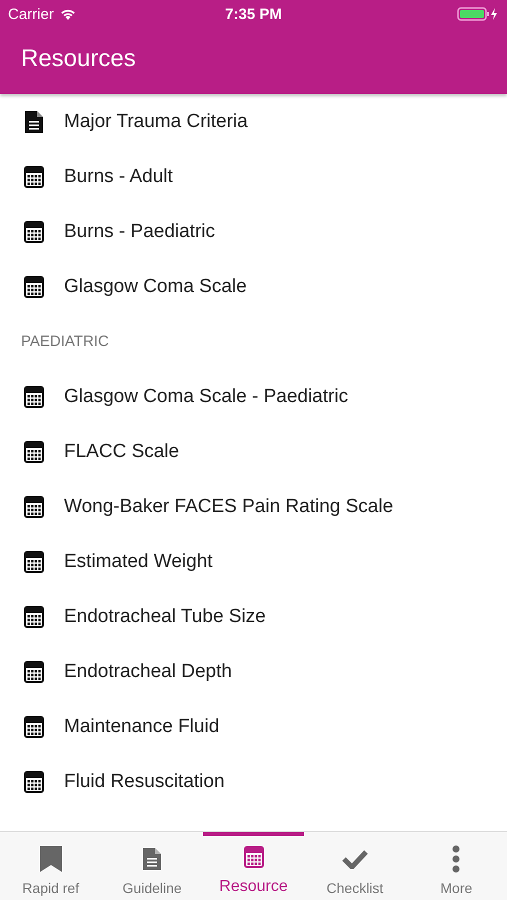 The width and height of the screenshot is (507, 900). Describe the element at coordinates (355, 859) in the screenshot. I see `check-icon` at that location.